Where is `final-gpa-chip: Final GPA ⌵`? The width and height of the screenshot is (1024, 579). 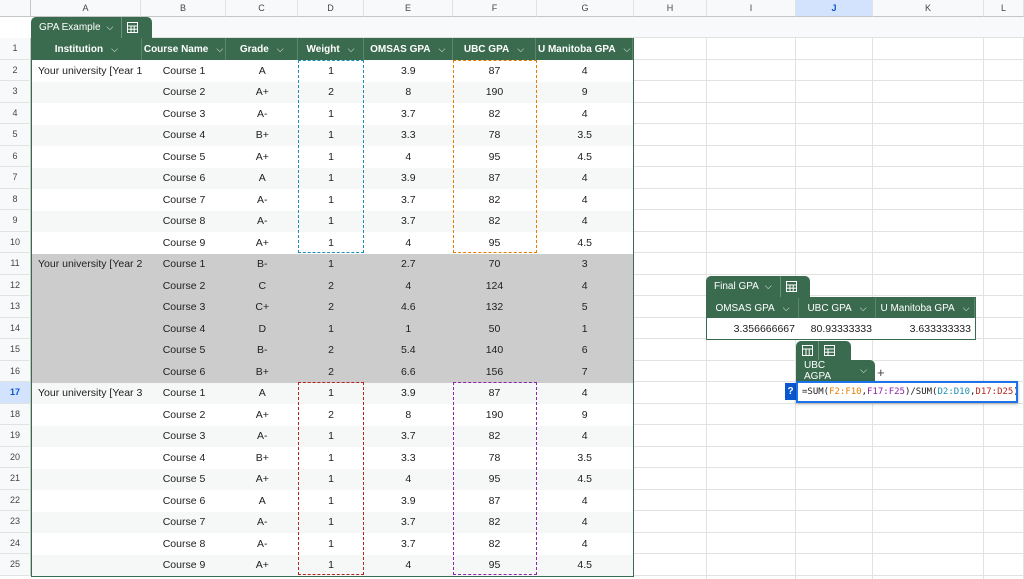 final-gpa-chip: Final GPA ⌵ is located at coordinates (758, 286).